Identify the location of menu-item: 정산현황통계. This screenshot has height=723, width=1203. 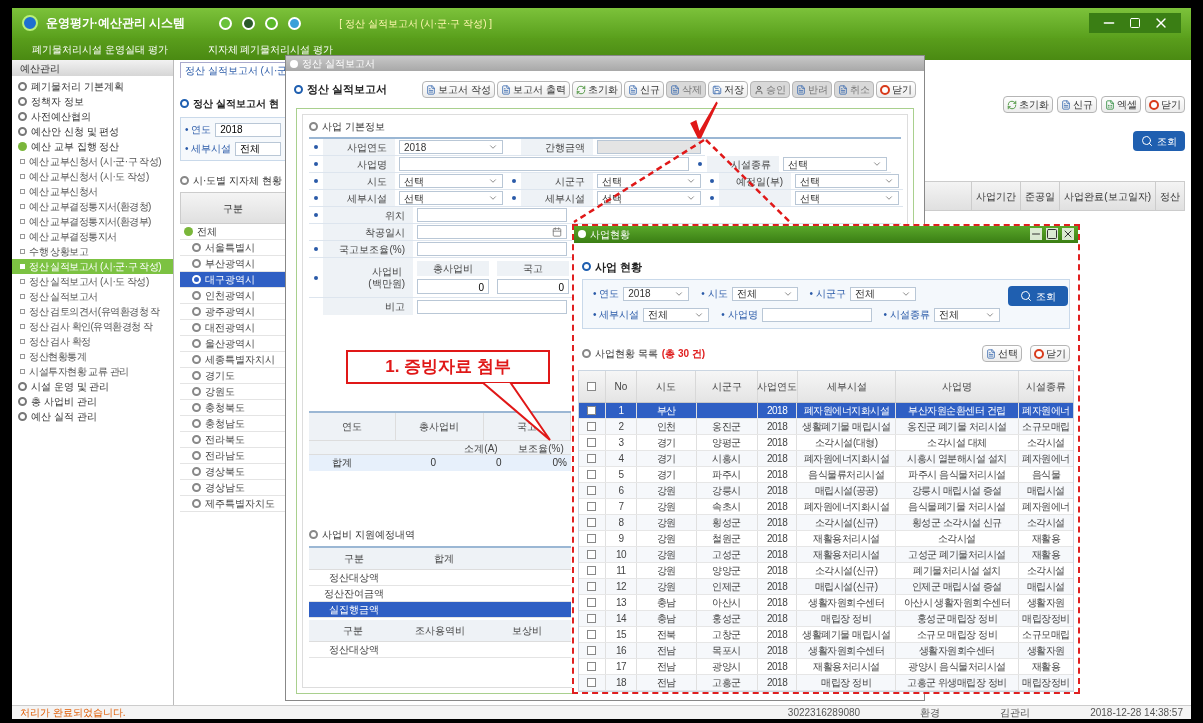
(92, 356).